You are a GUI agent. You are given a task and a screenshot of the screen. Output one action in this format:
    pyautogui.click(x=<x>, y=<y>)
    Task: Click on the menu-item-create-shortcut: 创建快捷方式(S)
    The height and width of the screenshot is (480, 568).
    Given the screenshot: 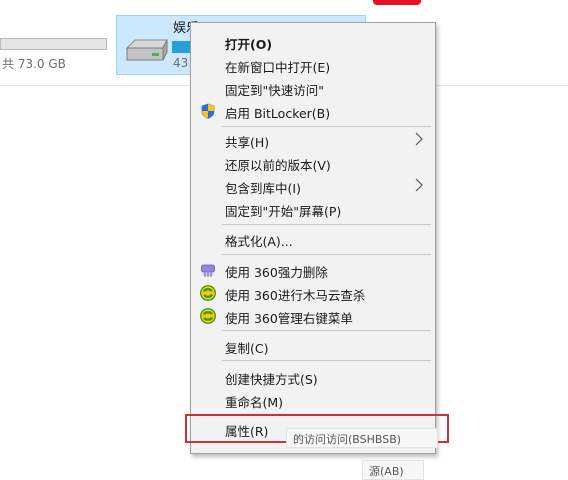 What is the action you would take?
    pyautogui.click(x=313, y=377)
    